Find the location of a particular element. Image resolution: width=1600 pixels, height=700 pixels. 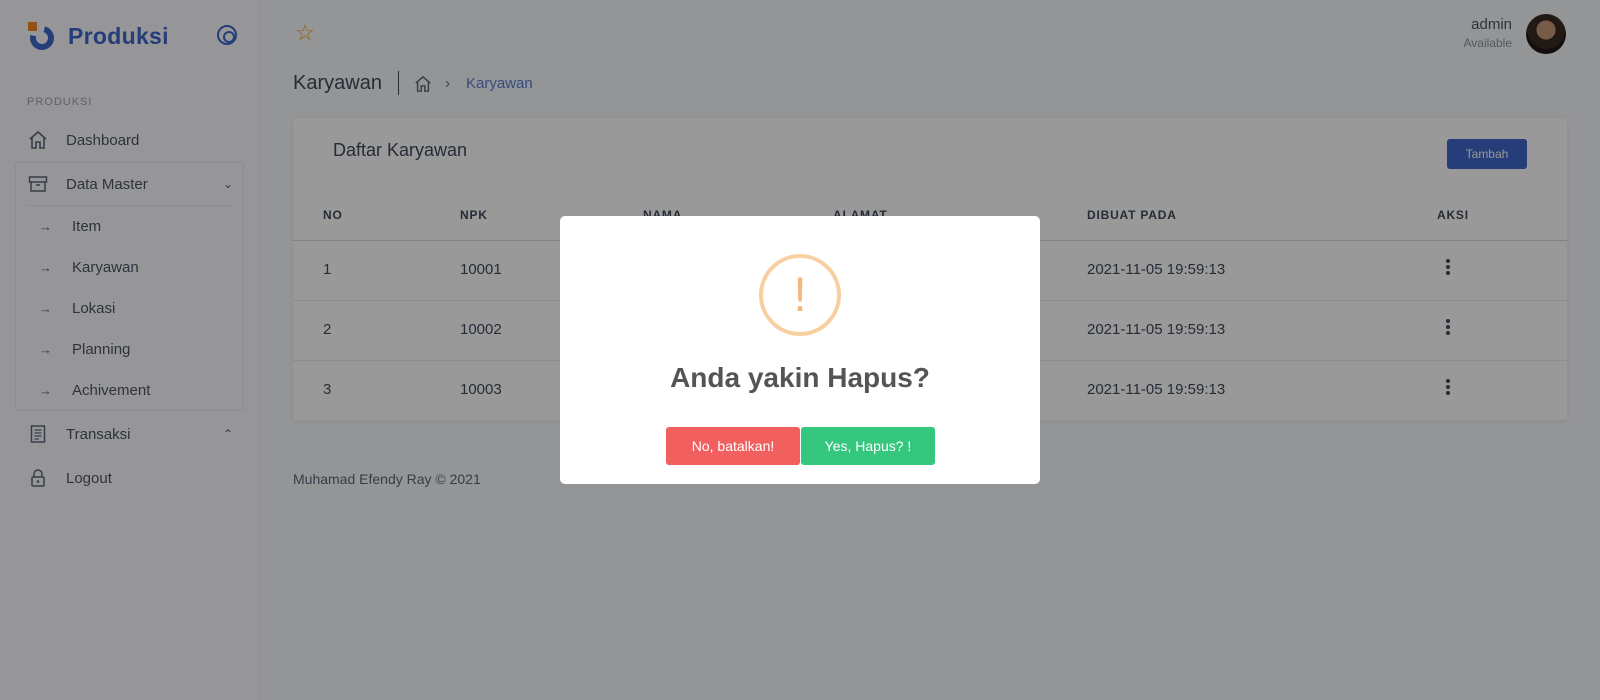

cancel-button: No, batalkan! is located at coordinates (733, 446).